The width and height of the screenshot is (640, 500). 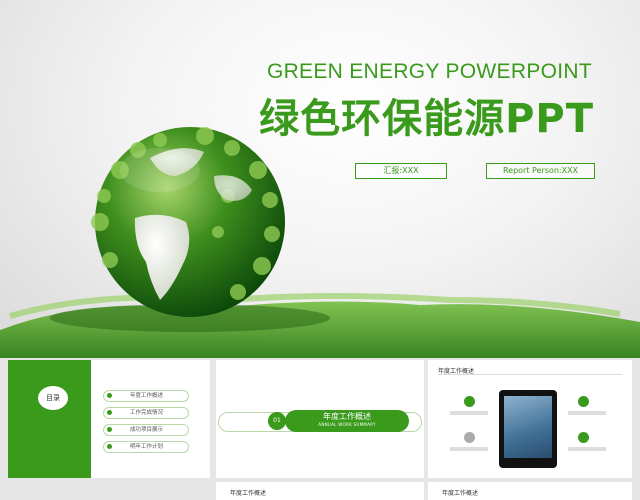 I want to click on header-divider, so click(x=530, y=374).